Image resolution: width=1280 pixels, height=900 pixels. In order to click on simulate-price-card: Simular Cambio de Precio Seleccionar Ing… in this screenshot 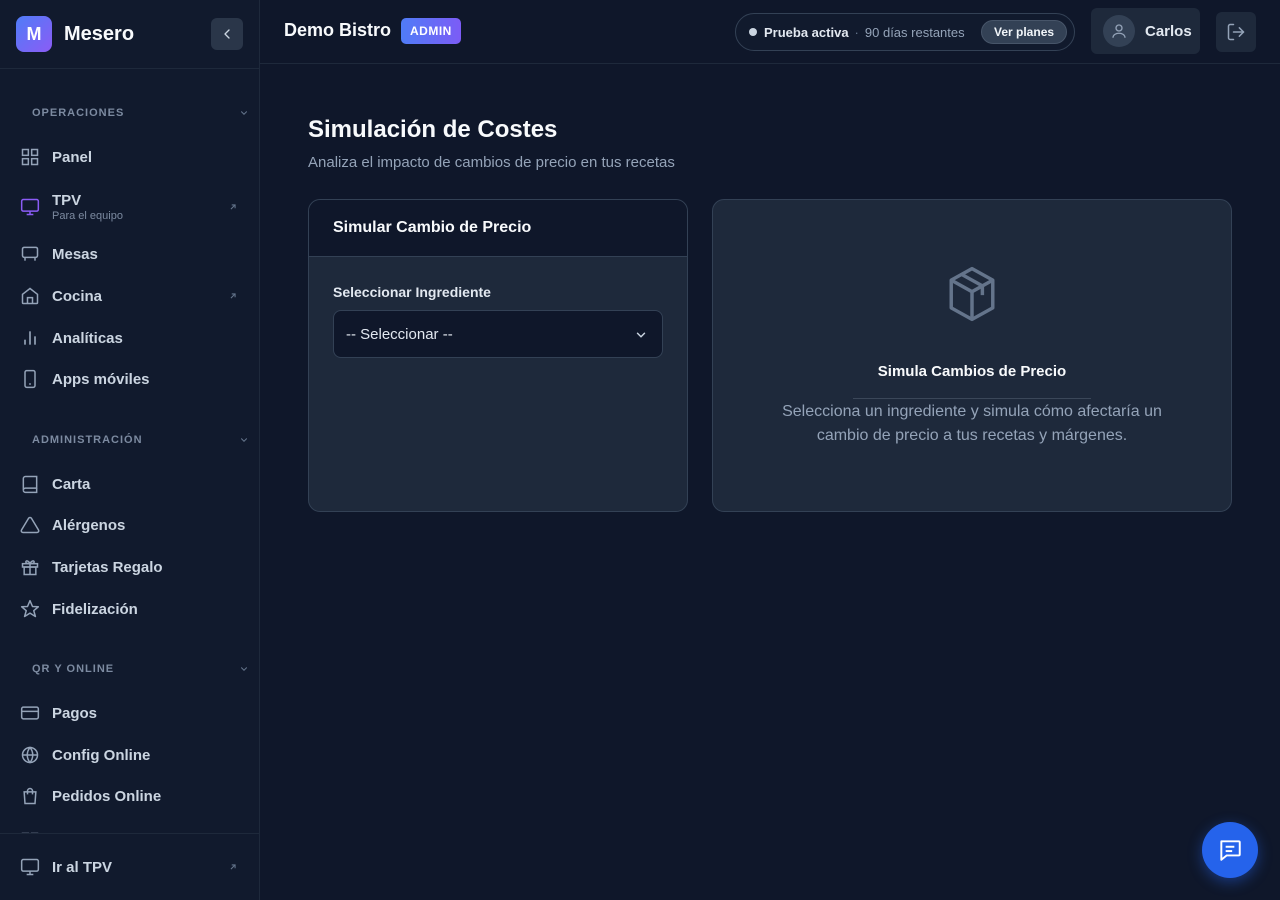, I will do `click(498, 355)`.